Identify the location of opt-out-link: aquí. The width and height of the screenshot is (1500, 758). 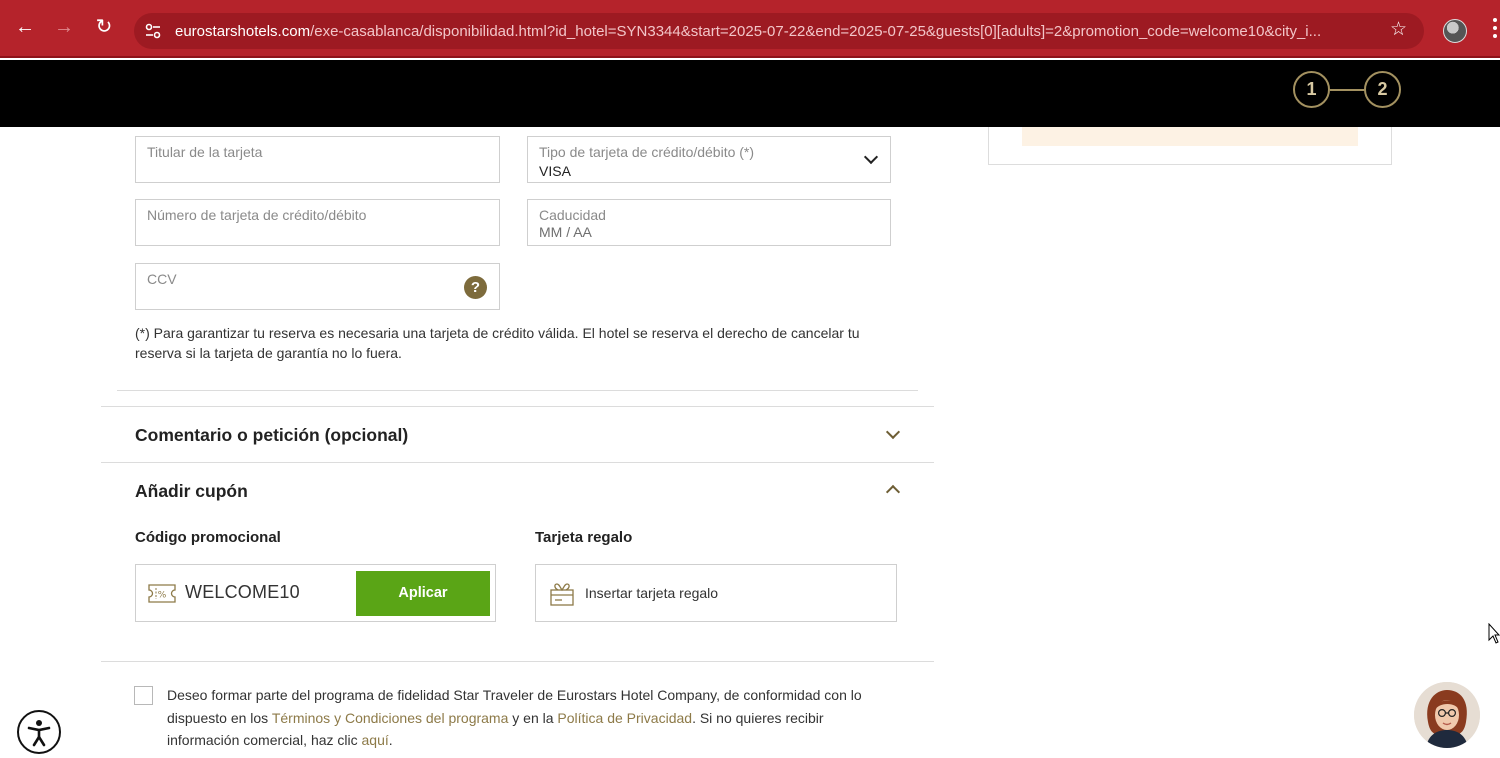
(375, 740).